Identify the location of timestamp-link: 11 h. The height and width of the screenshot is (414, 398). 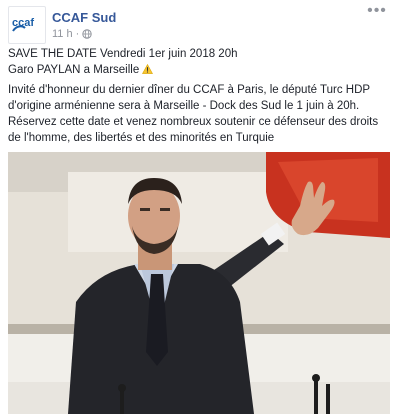
(62, 34).